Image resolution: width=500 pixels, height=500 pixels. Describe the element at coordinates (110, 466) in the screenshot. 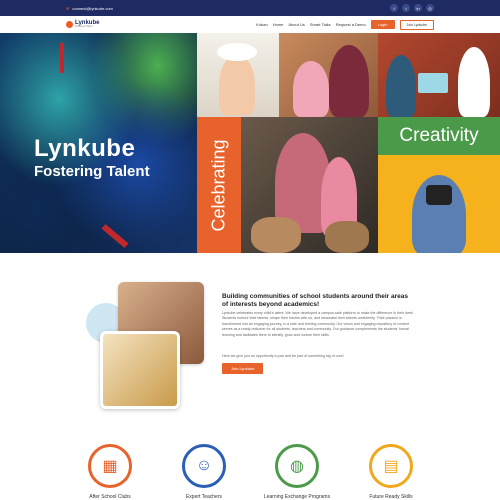

I see `blocks-icon: ▦` at that location.